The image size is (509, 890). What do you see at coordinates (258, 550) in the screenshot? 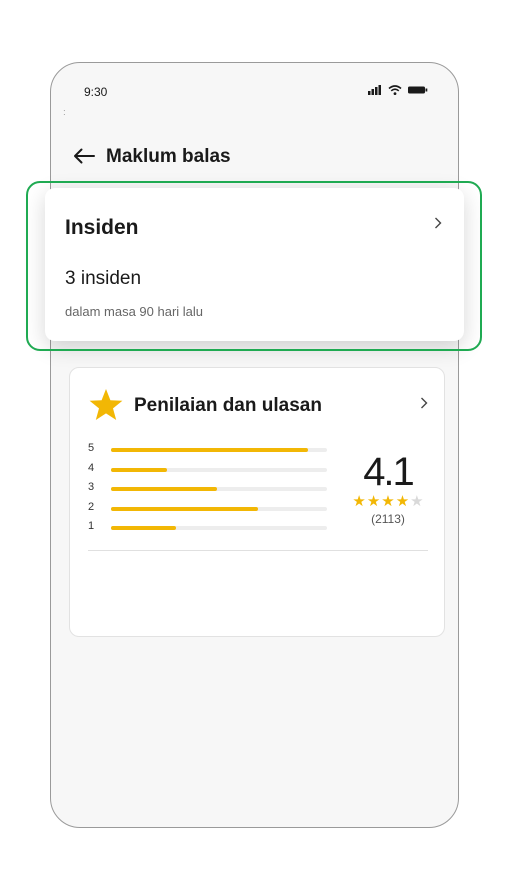
I see `divider` at bounding box center [258, 550].